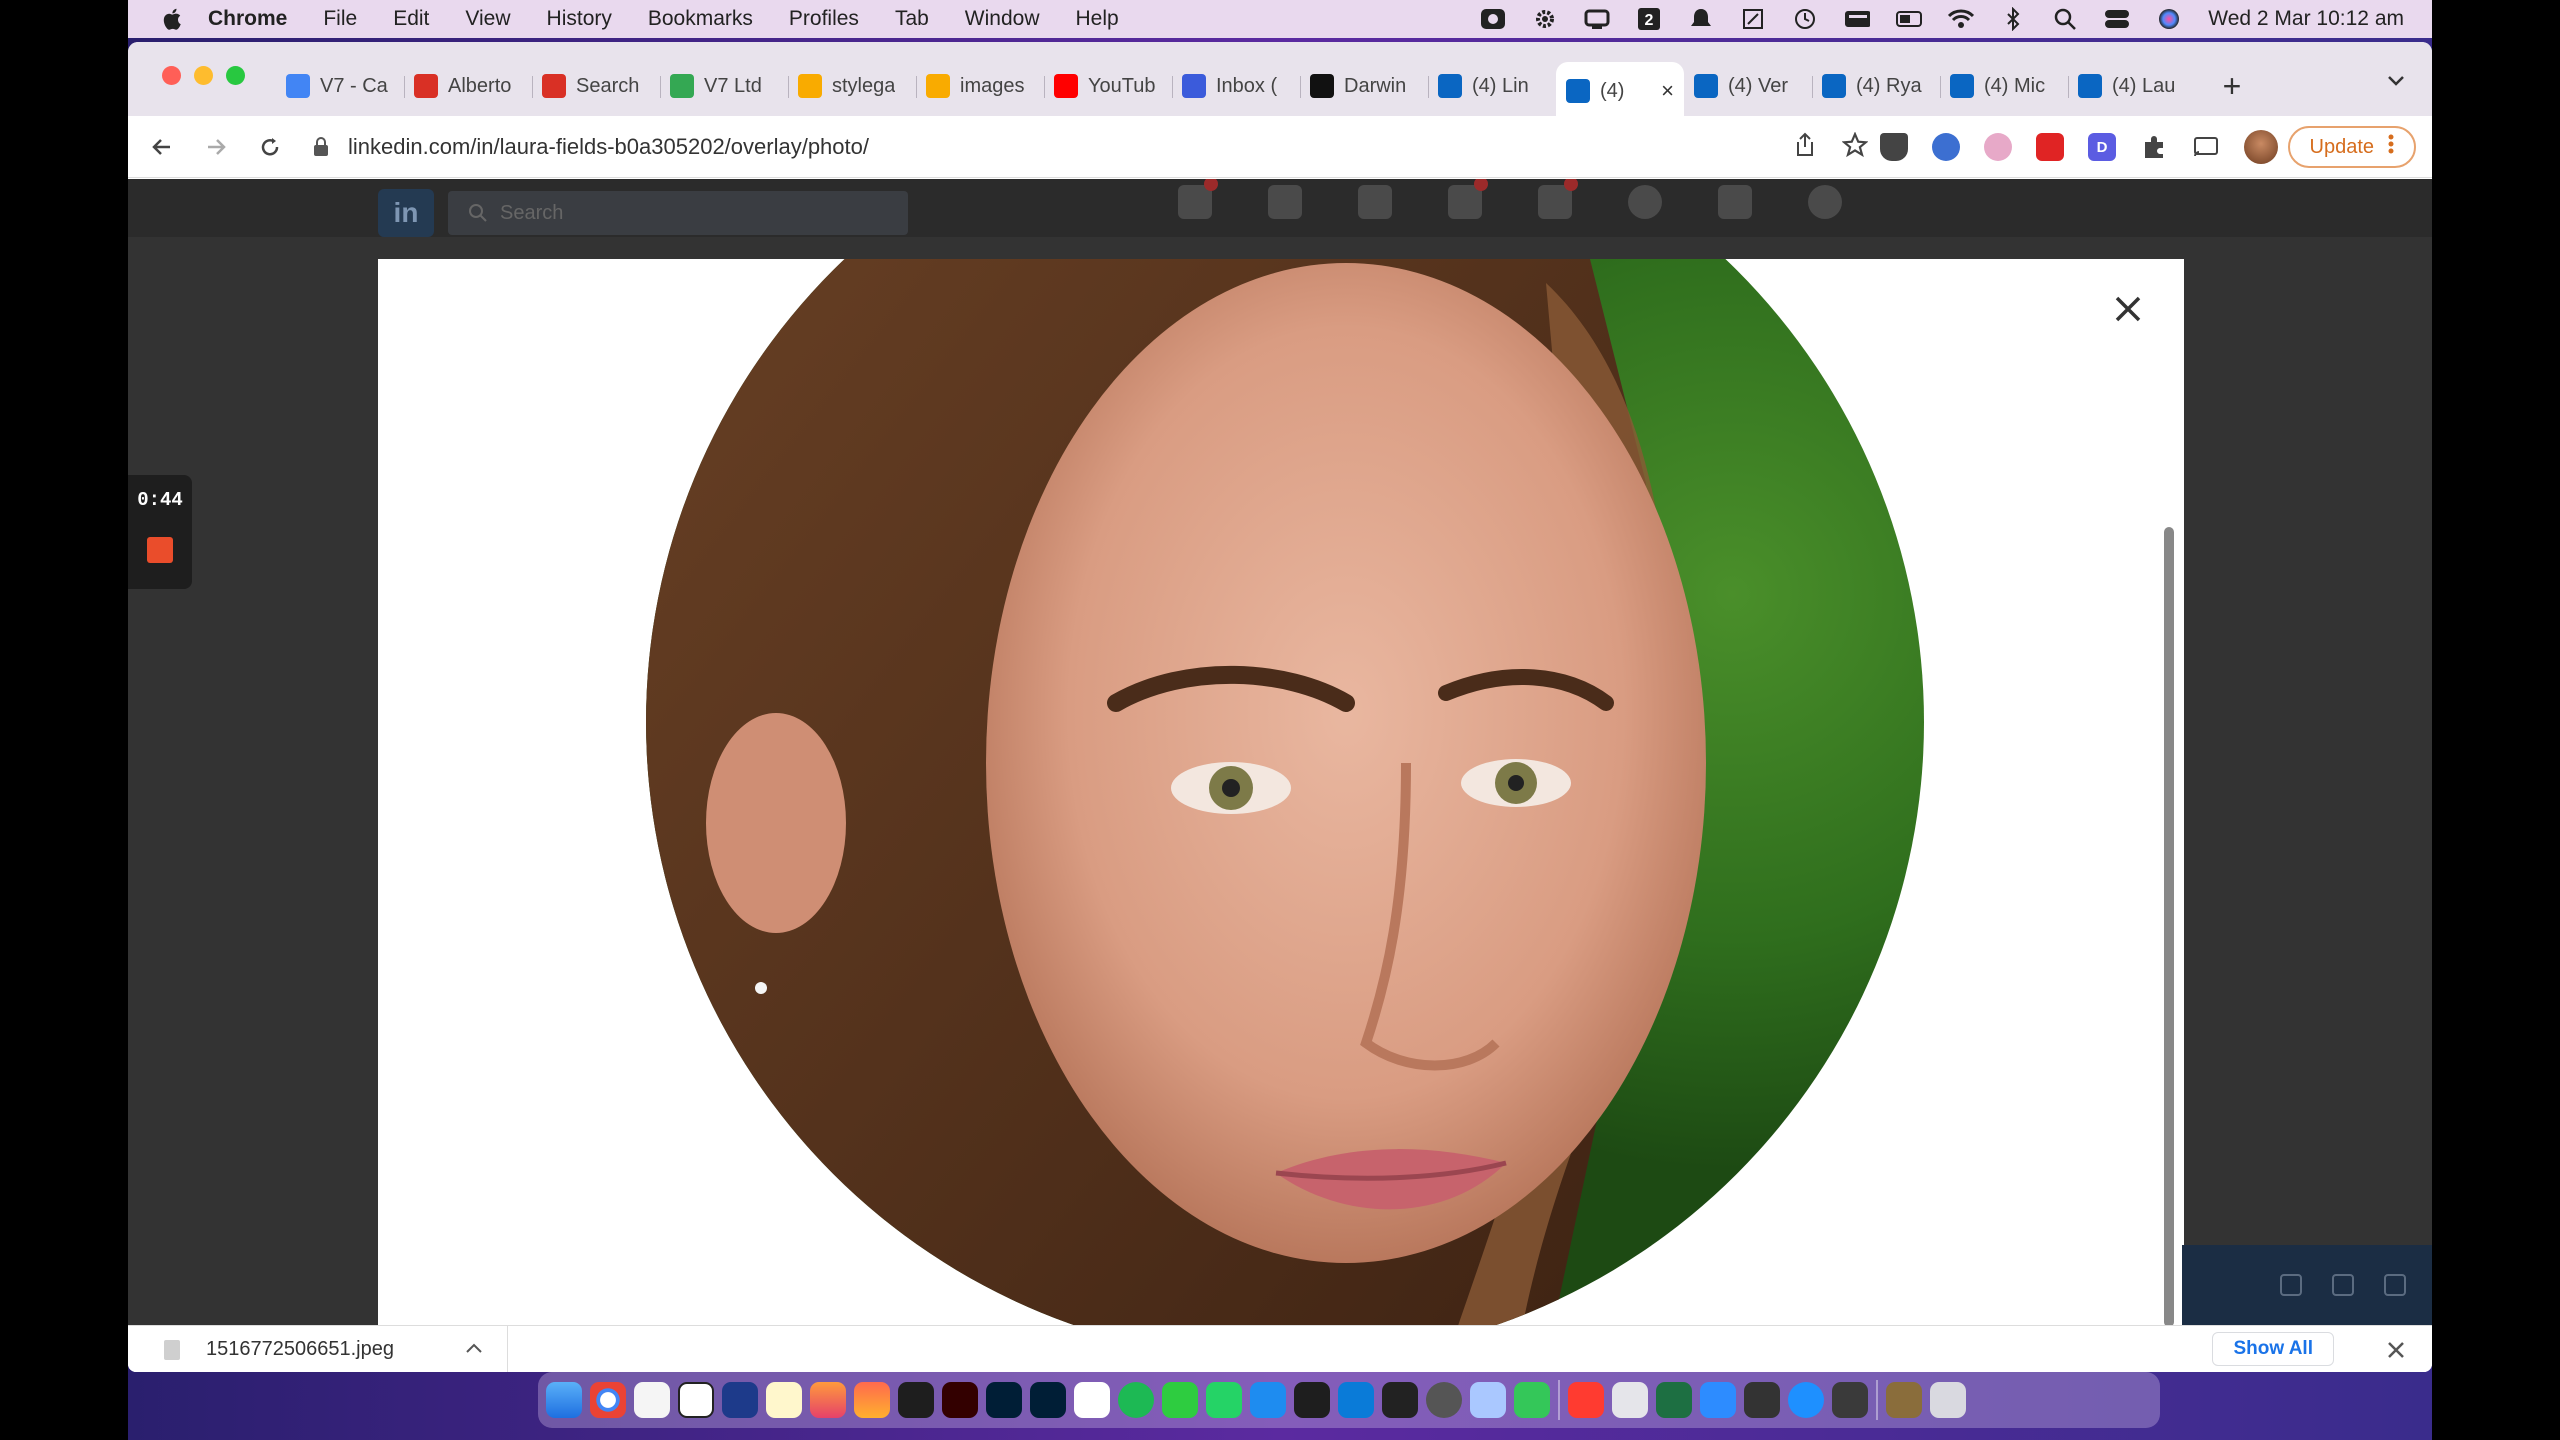 The height and width of the screenshot is (1440, 2560). I want to click on signal-icon, so click(740, 1400).